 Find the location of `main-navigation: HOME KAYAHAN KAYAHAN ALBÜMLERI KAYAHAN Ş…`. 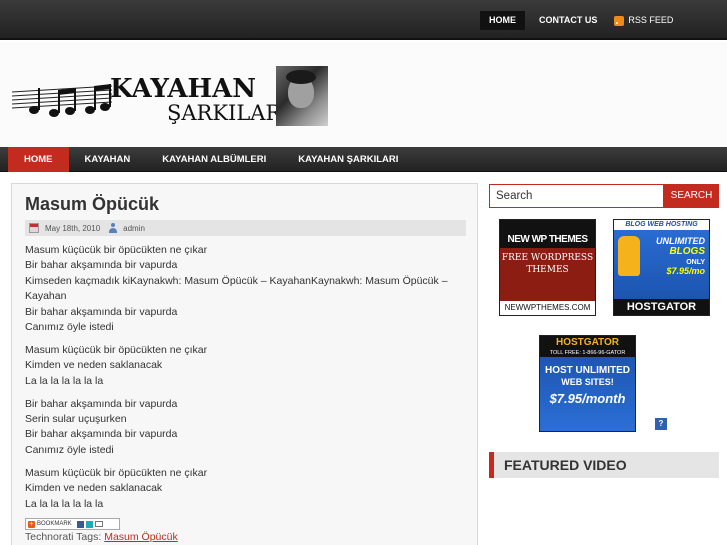

main-navigation: HOME KAYAHAN KAYAHAN ALBÜMLERI KAYAHAN Ş… is located at coordinates (363, 159).